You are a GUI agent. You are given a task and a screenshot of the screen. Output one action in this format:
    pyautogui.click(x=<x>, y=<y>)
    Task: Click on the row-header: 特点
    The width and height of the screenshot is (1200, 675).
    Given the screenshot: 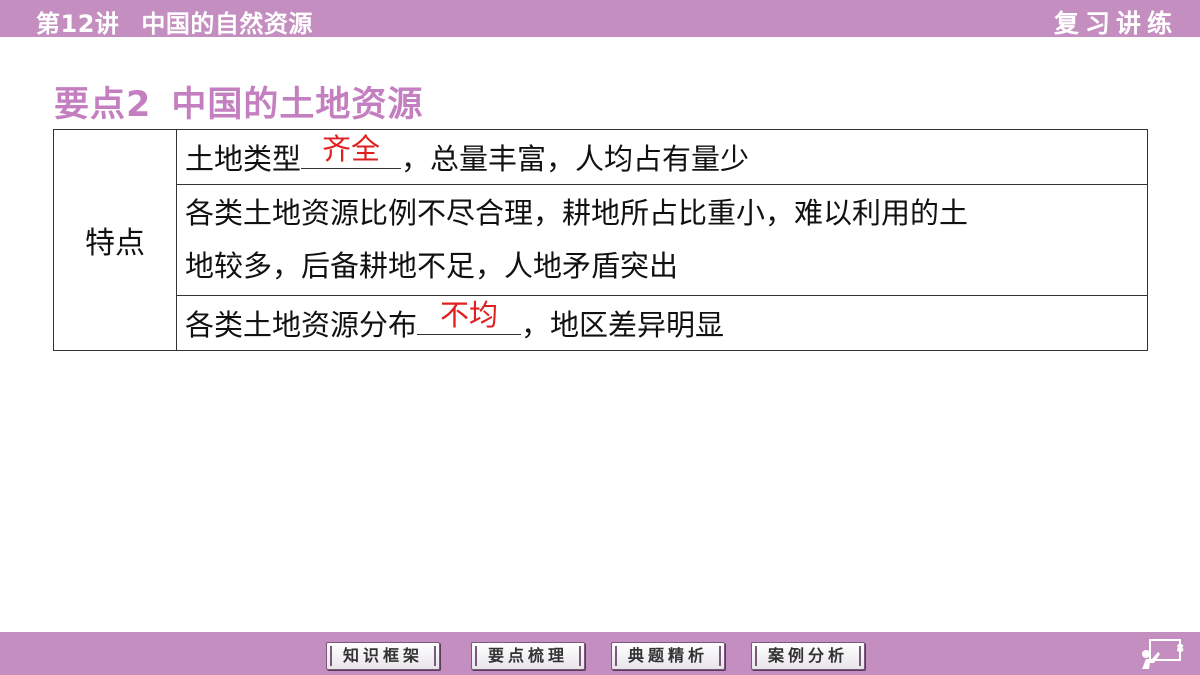 What is the action you would take?
    pyautogui.click(x=115, y=240)
    